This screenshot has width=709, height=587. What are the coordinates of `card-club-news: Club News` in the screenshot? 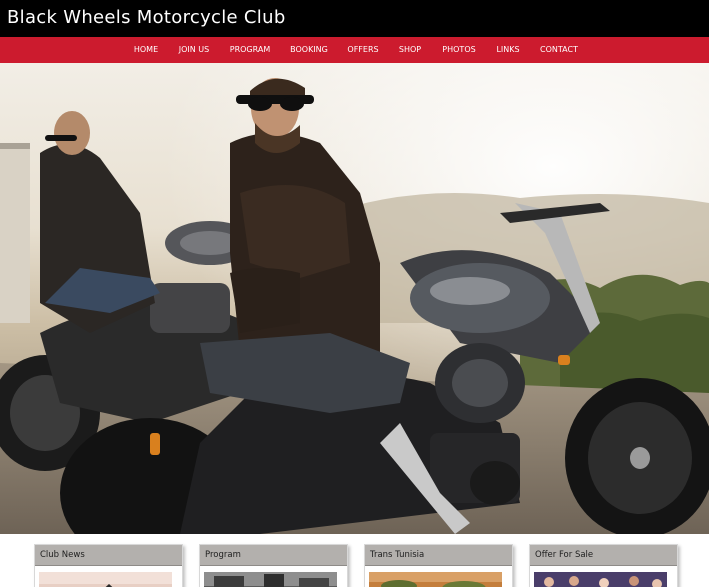 It's located at (108, 565).